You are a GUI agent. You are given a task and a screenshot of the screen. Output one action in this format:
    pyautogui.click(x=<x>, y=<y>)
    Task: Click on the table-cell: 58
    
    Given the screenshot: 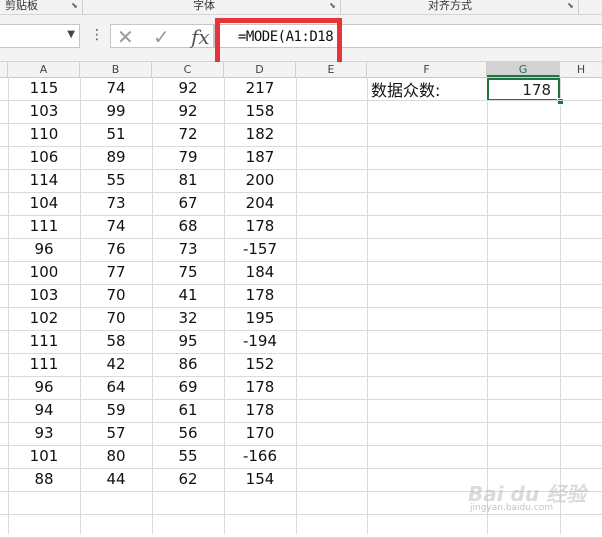 What is the action you would take?
    pyautogui.click(x=116, y=341)
    